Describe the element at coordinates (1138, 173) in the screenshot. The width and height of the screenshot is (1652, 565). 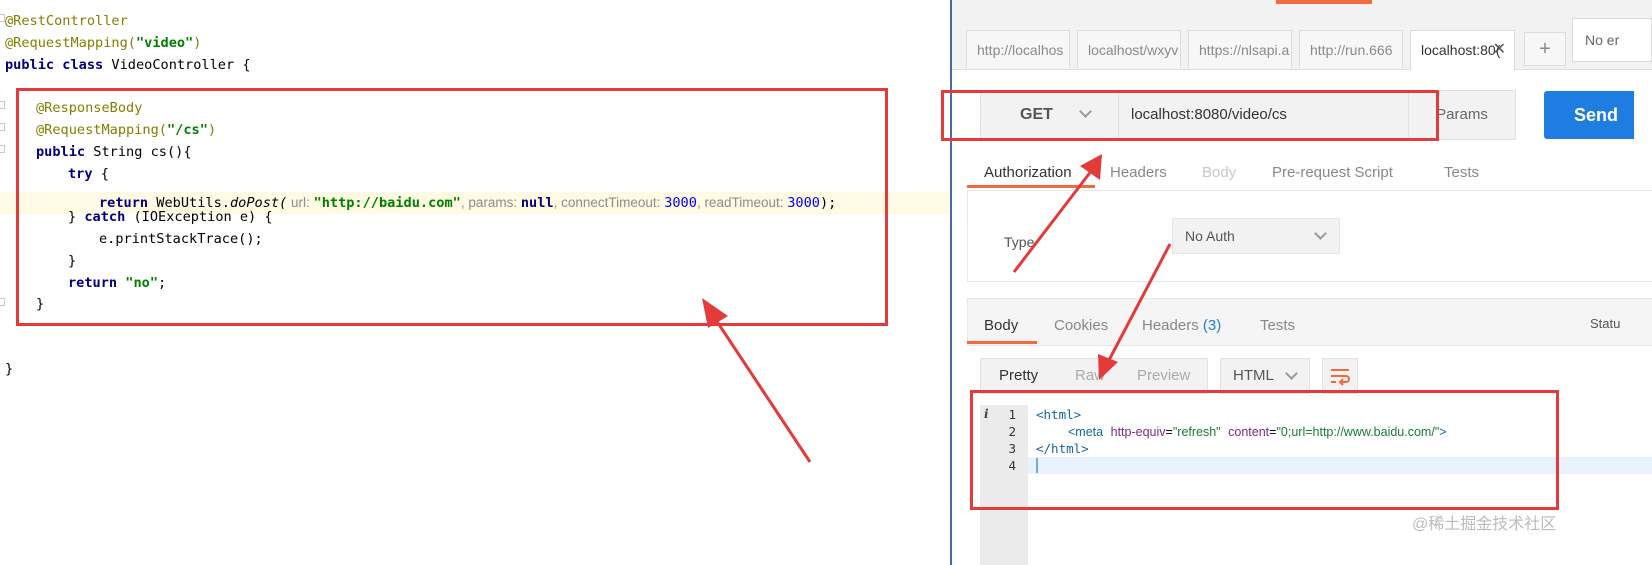
I see `tab-headers: Headers` at that location.